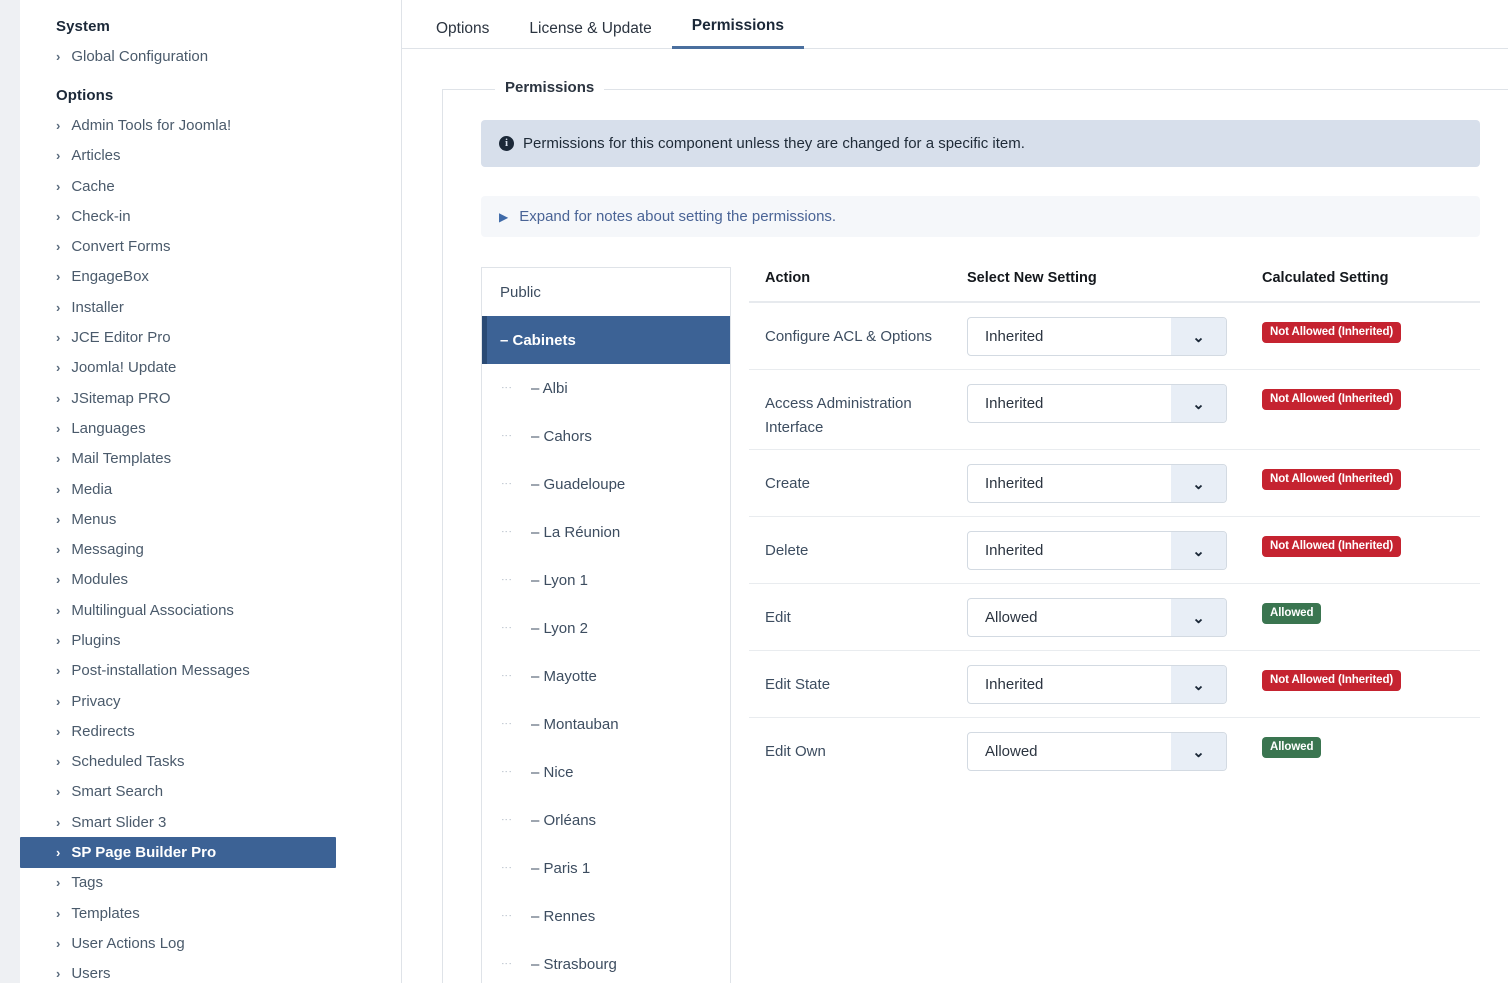  I want to click on group-list-item: ⋮ – Nice, so click(606, 772).